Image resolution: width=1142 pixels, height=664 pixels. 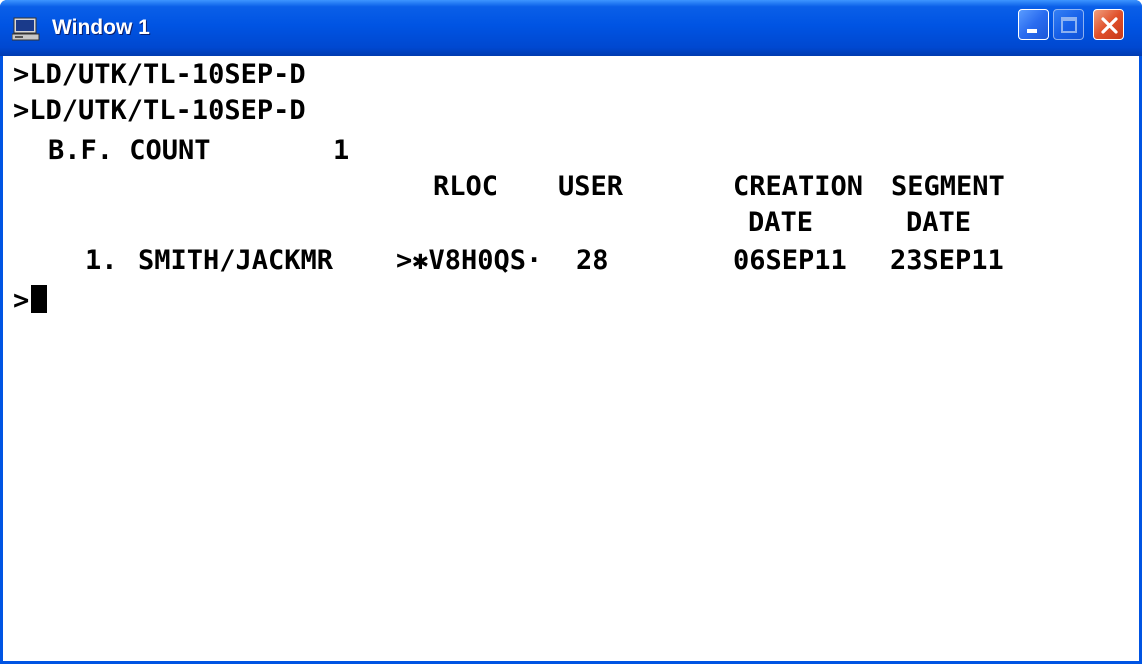 I want to click on header-user: USER, so click(x=591, y=186).